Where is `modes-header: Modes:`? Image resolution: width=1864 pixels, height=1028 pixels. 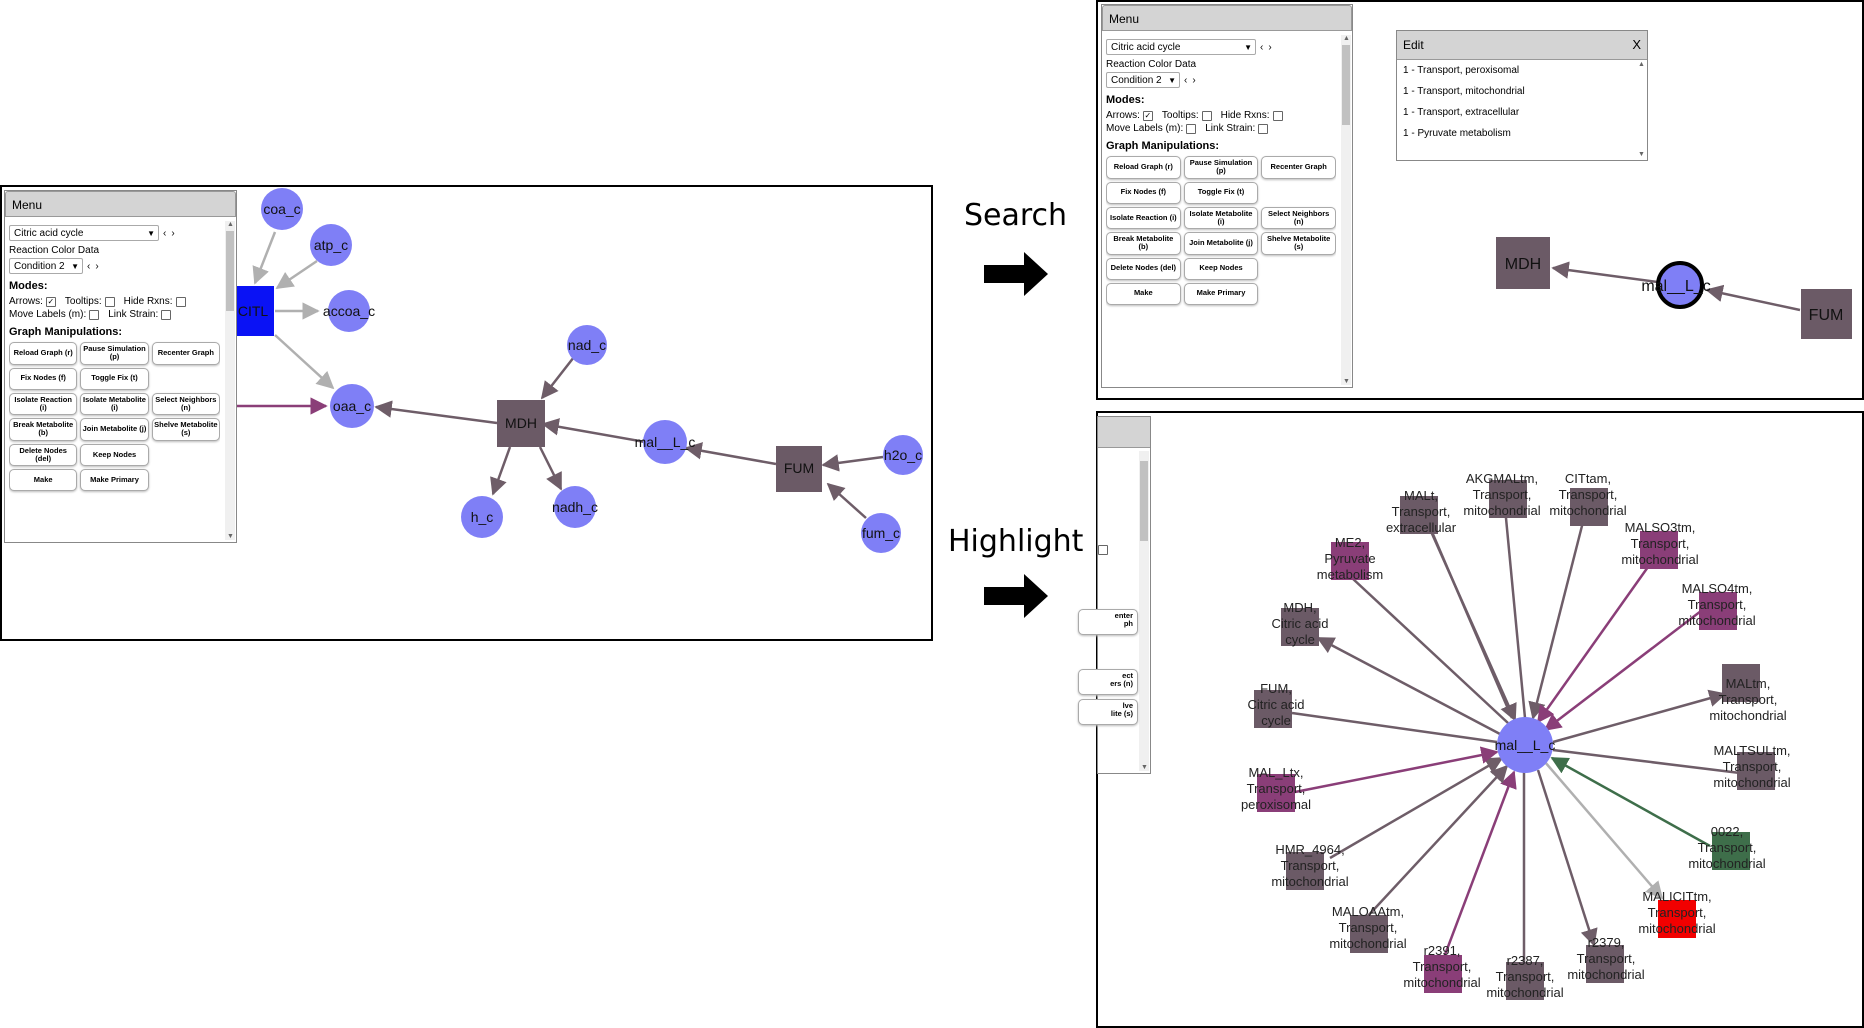 modes-header: Modes: is located at coordinates (28, 286).